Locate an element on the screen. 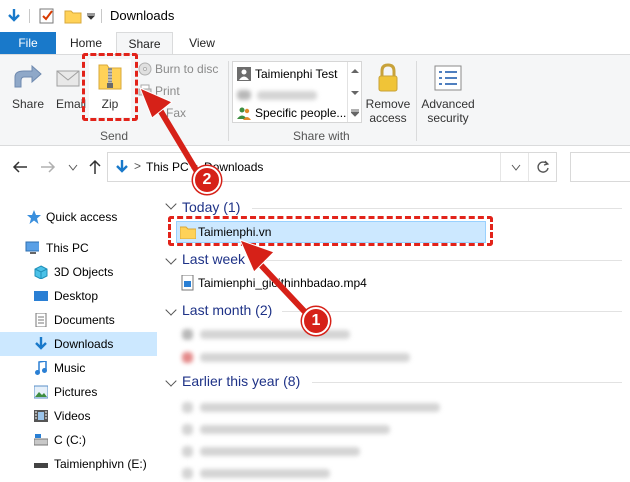 Image resolution: width=630 pixels, height=482 pixels. arrow-to-zip is located at coordinates (178, 140).